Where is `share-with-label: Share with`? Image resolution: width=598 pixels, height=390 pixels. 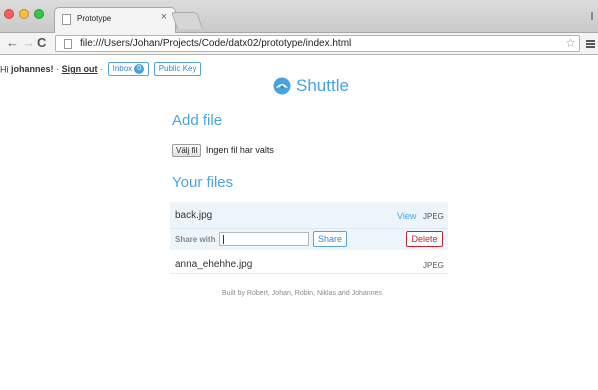 share-with-label: Share with is located at coordinates (195, 239).